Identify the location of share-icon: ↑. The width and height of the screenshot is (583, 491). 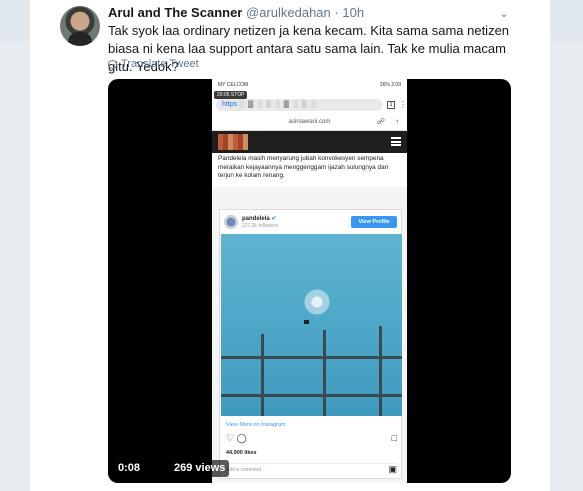
(397, 121).